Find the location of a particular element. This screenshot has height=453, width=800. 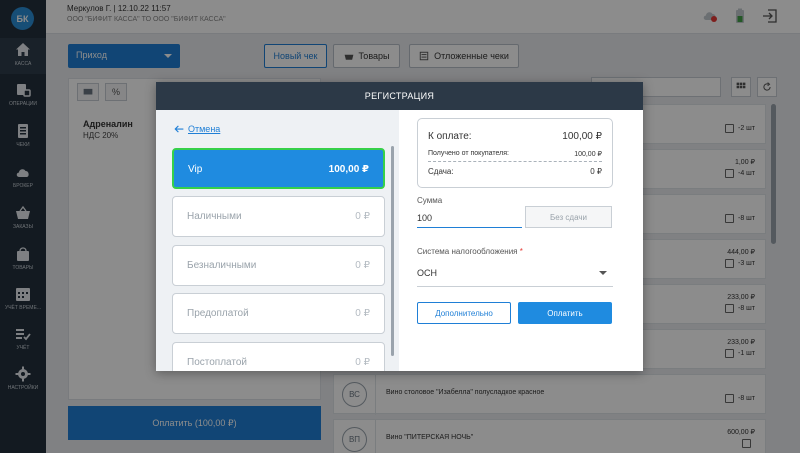

chevron-down-icon is located at coordinates (603, 273).